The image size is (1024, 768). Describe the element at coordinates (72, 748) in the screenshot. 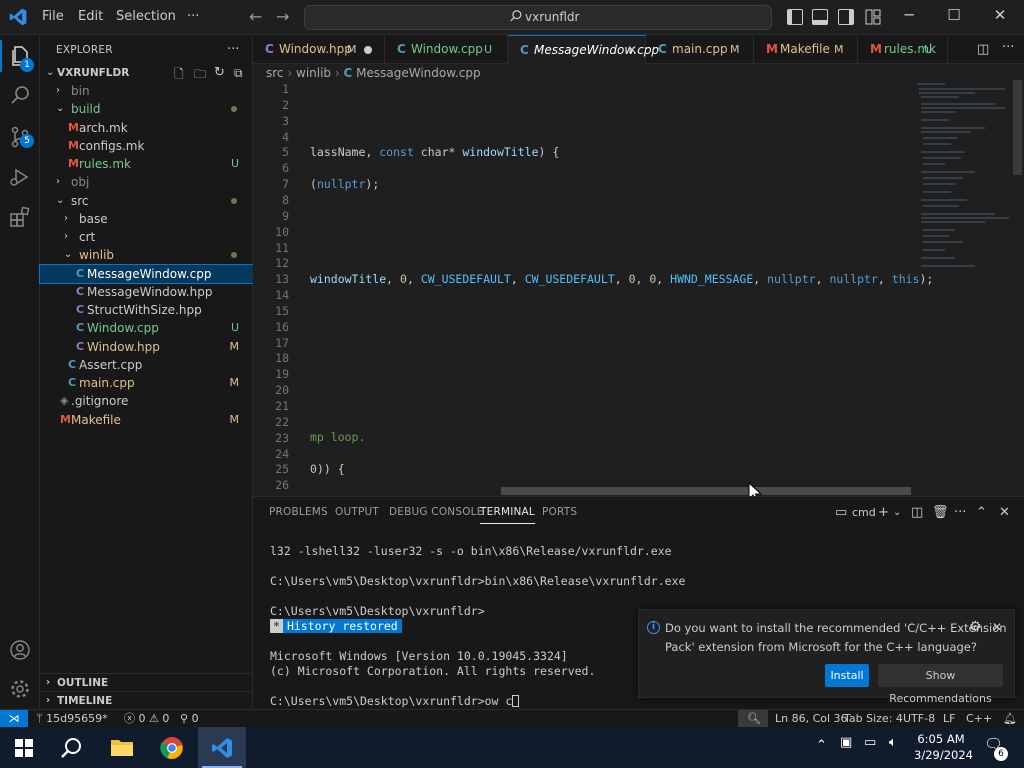

I see `taskbar-search-icon` at that location.